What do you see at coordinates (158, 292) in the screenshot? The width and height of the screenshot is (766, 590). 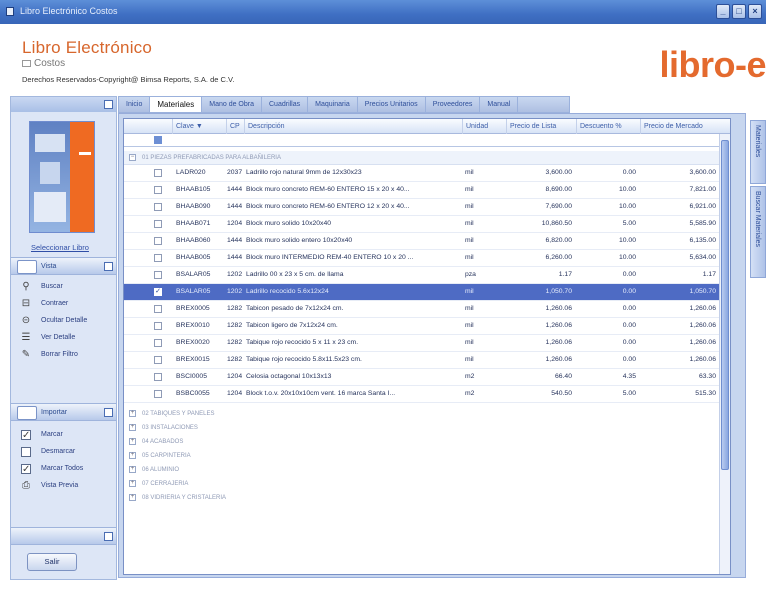 I see `row-checkbox: ✓` at bounding box center [158, 292].